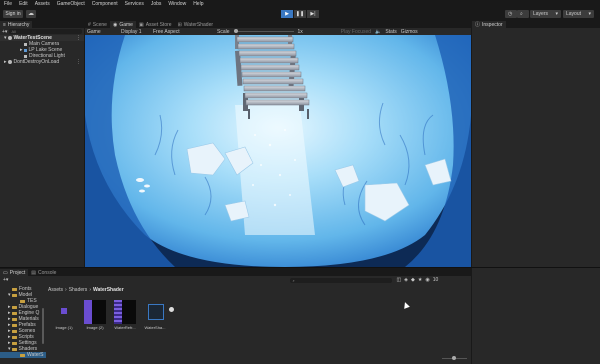  What do you see at coordinates (36, 62) in the screenshot?
I see `dontdestroy-label: DontDestroyOnLoad` at bounding box center [36, 62].